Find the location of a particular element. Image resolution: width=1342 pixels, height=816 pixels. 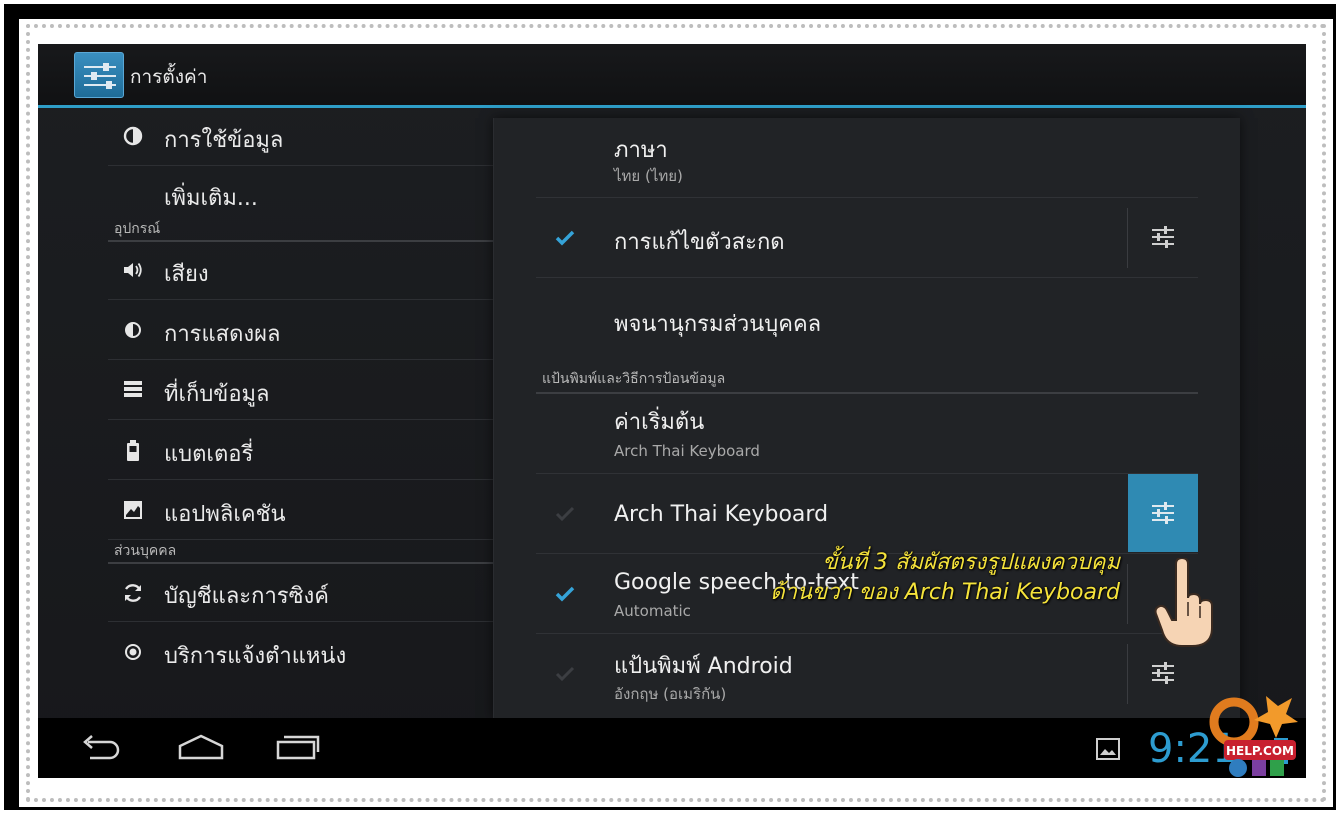

sidebar-item-display: การแสดงผล is located at coordinates (300, 331).